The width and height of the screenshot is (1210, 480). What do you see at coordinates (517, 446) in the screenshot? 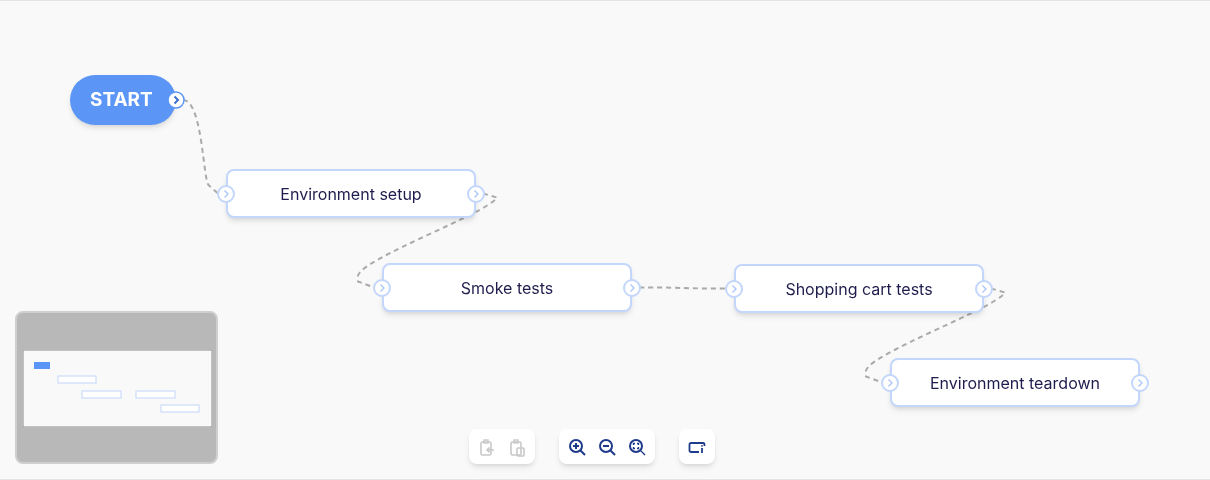
I see `paste-icon` at bounding box center [517, 446].